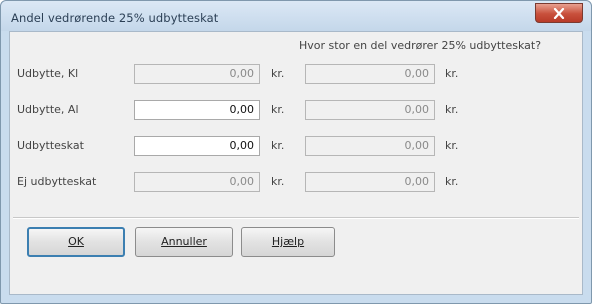 Image resolution: width=592 pixels, height=304 pixels. I want to click on ok-button: OK, so click(76, 242).